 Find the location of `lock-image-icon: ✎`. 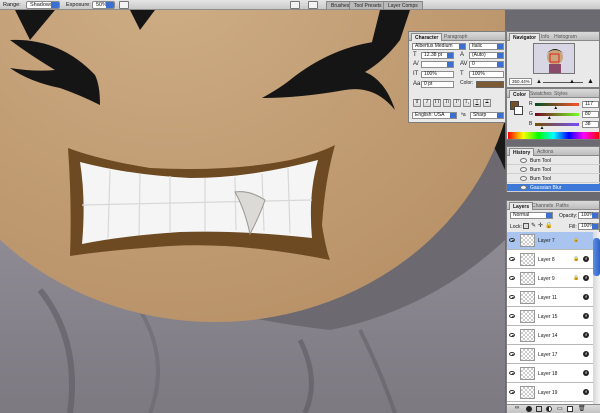

lock-image-icon: ✎ is located at coordinates (533, 225).